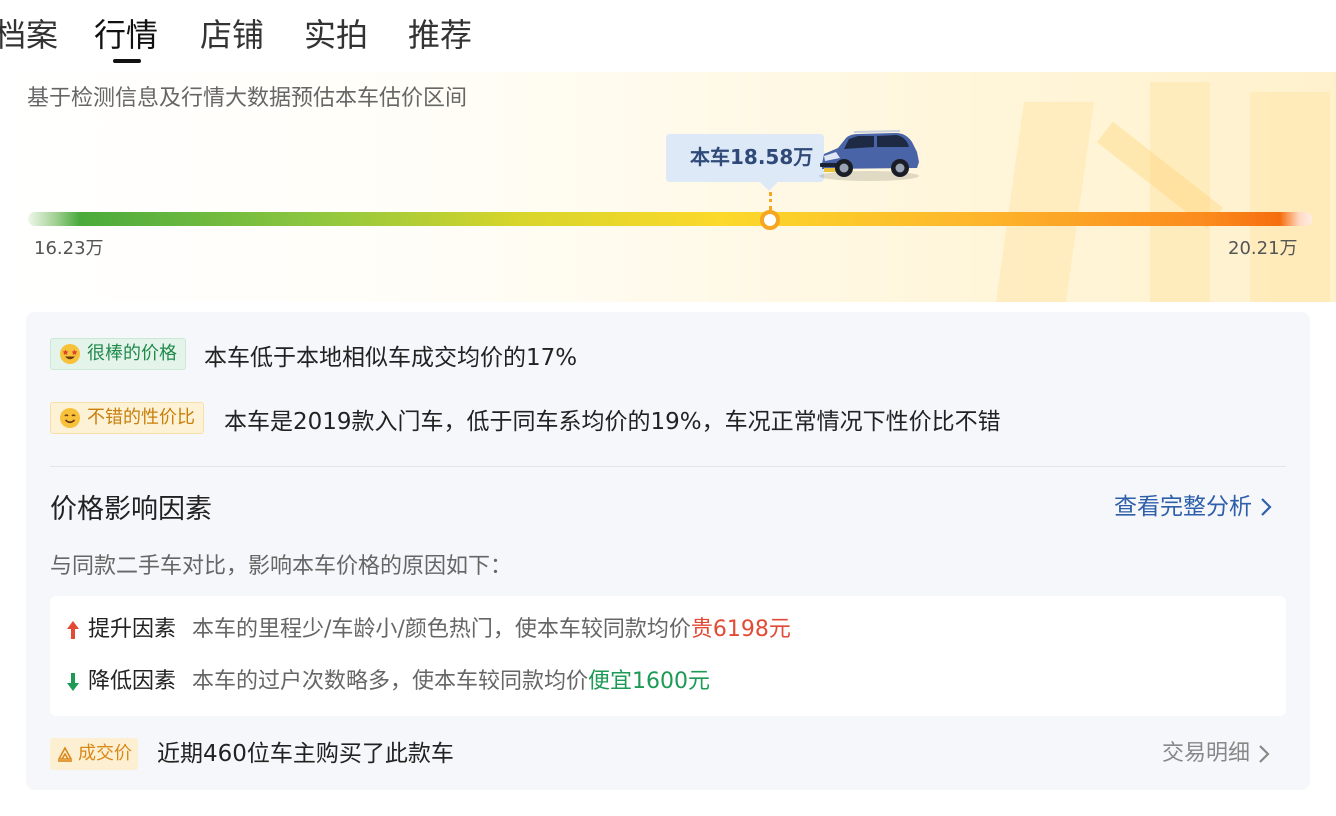 This screenshot has height=816, width=1336. What do you see at coordinates (69, 248) in the screenshot?
I see `range-low-price: 16.23万` at bounding box center [69, 248].